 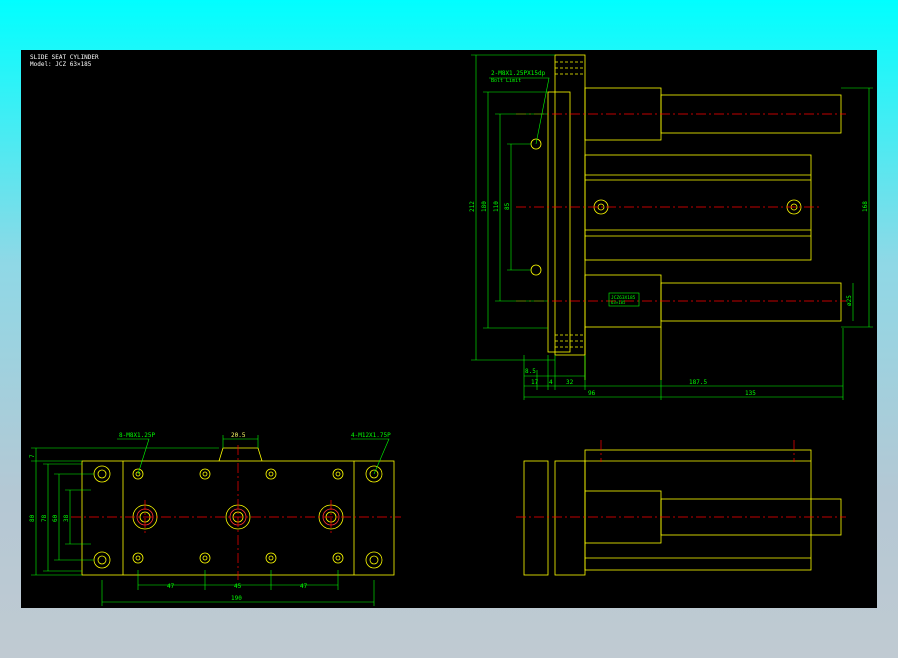 What do you see at coordinates (496, 206) in the screenshot?
I see `dim-110: 110` at bounding box center [496, 206].